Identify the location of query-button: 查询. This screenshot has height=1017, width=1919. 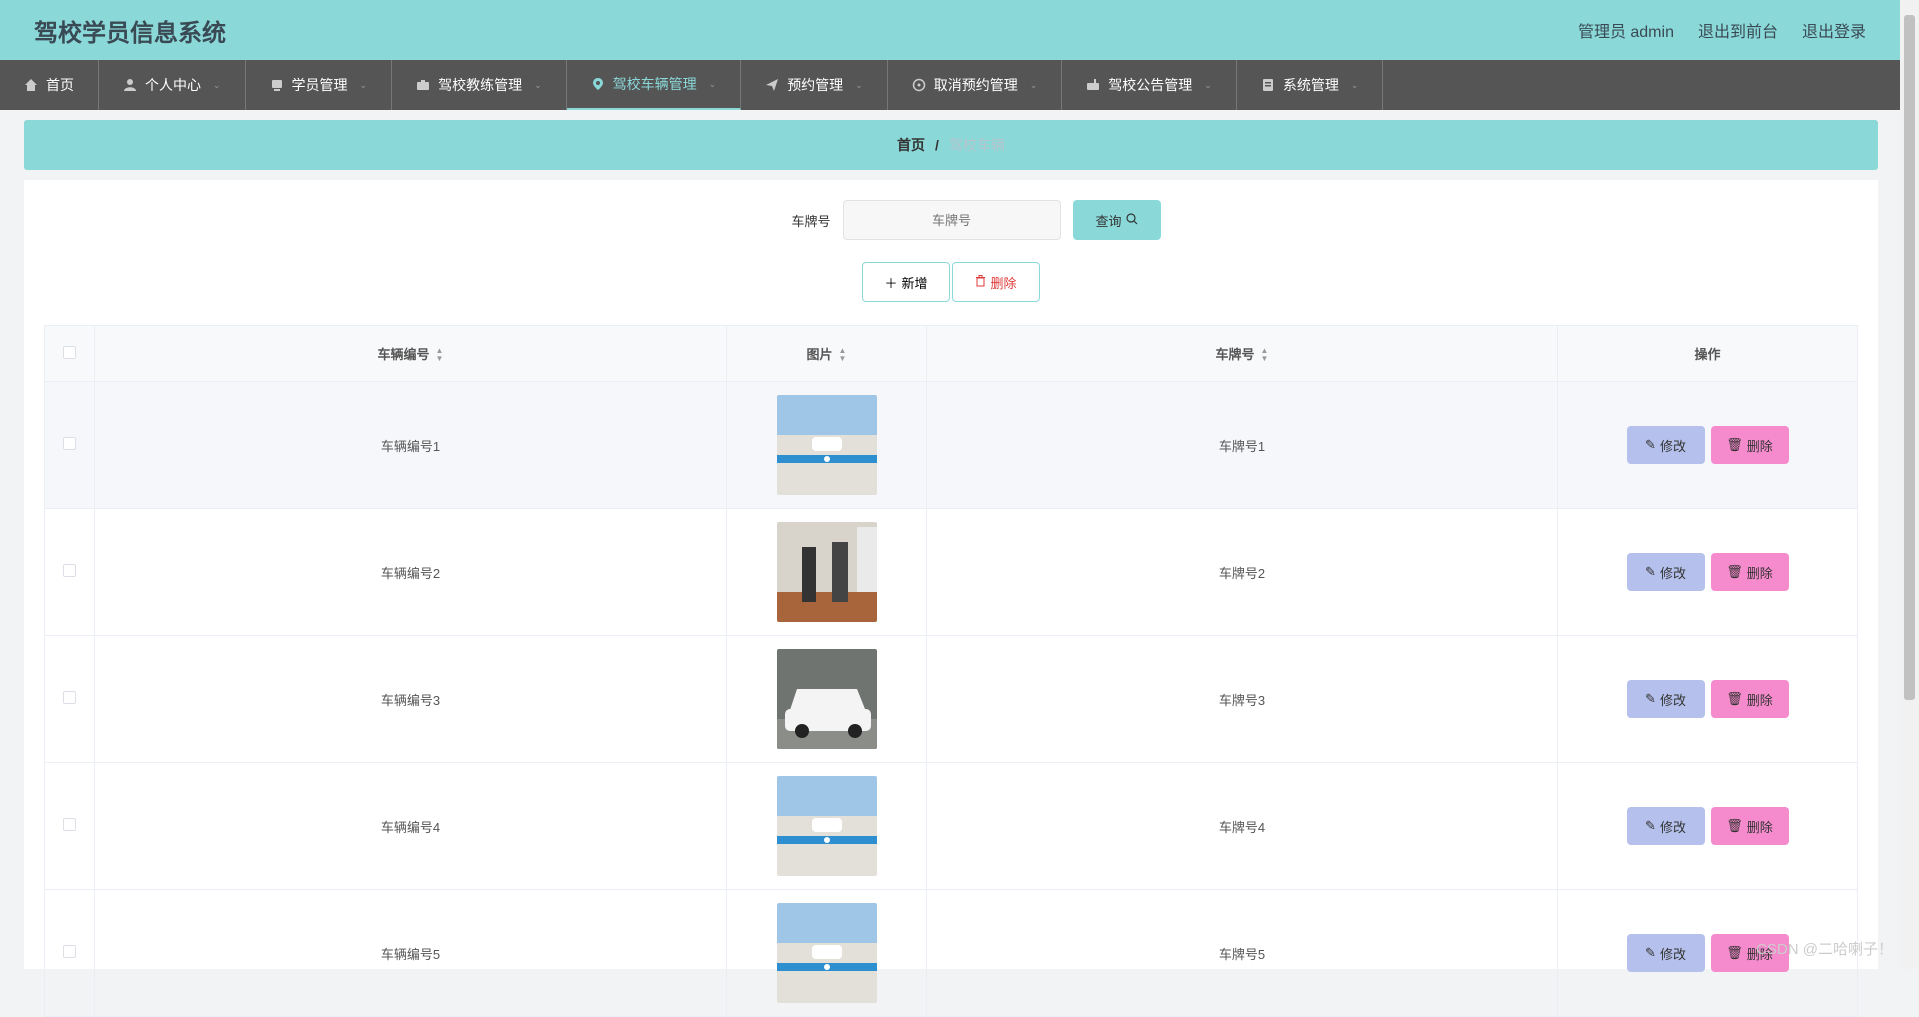
(1116, 220).